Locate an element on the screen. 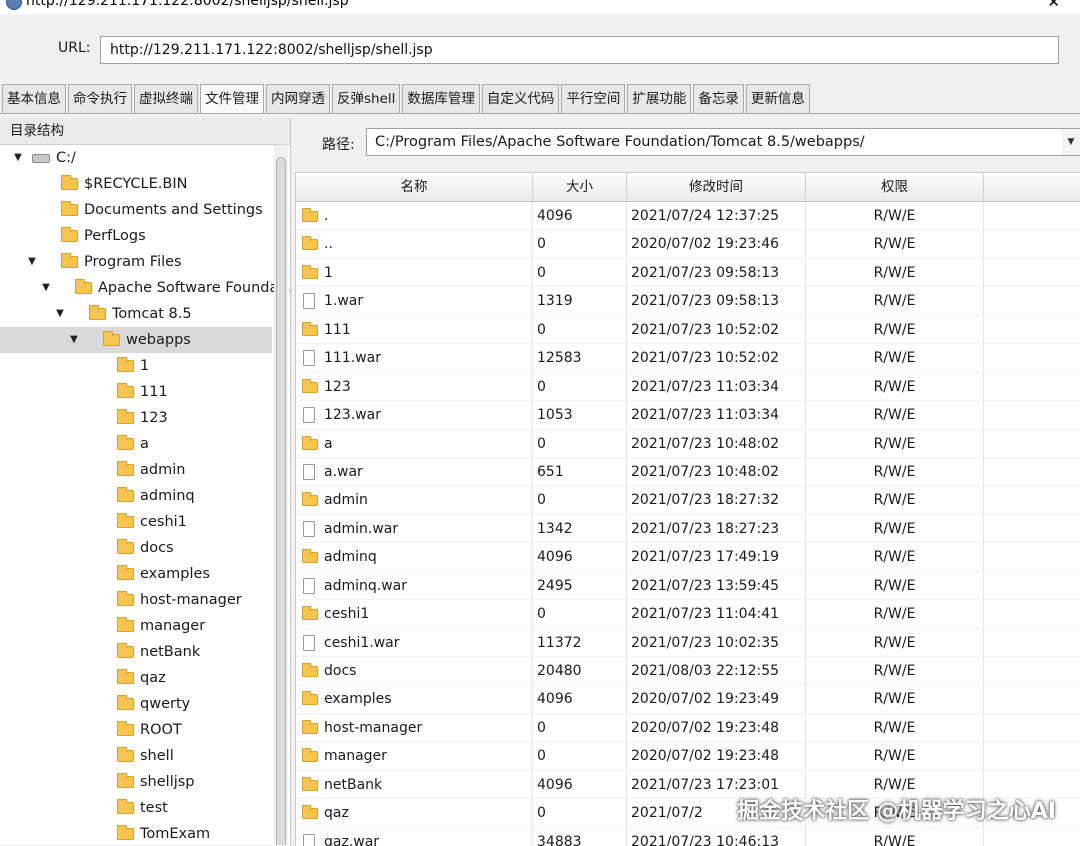 This screenshot has height=846, width=1080. close-icon: ✕ is located at coordinates (1053, 5).